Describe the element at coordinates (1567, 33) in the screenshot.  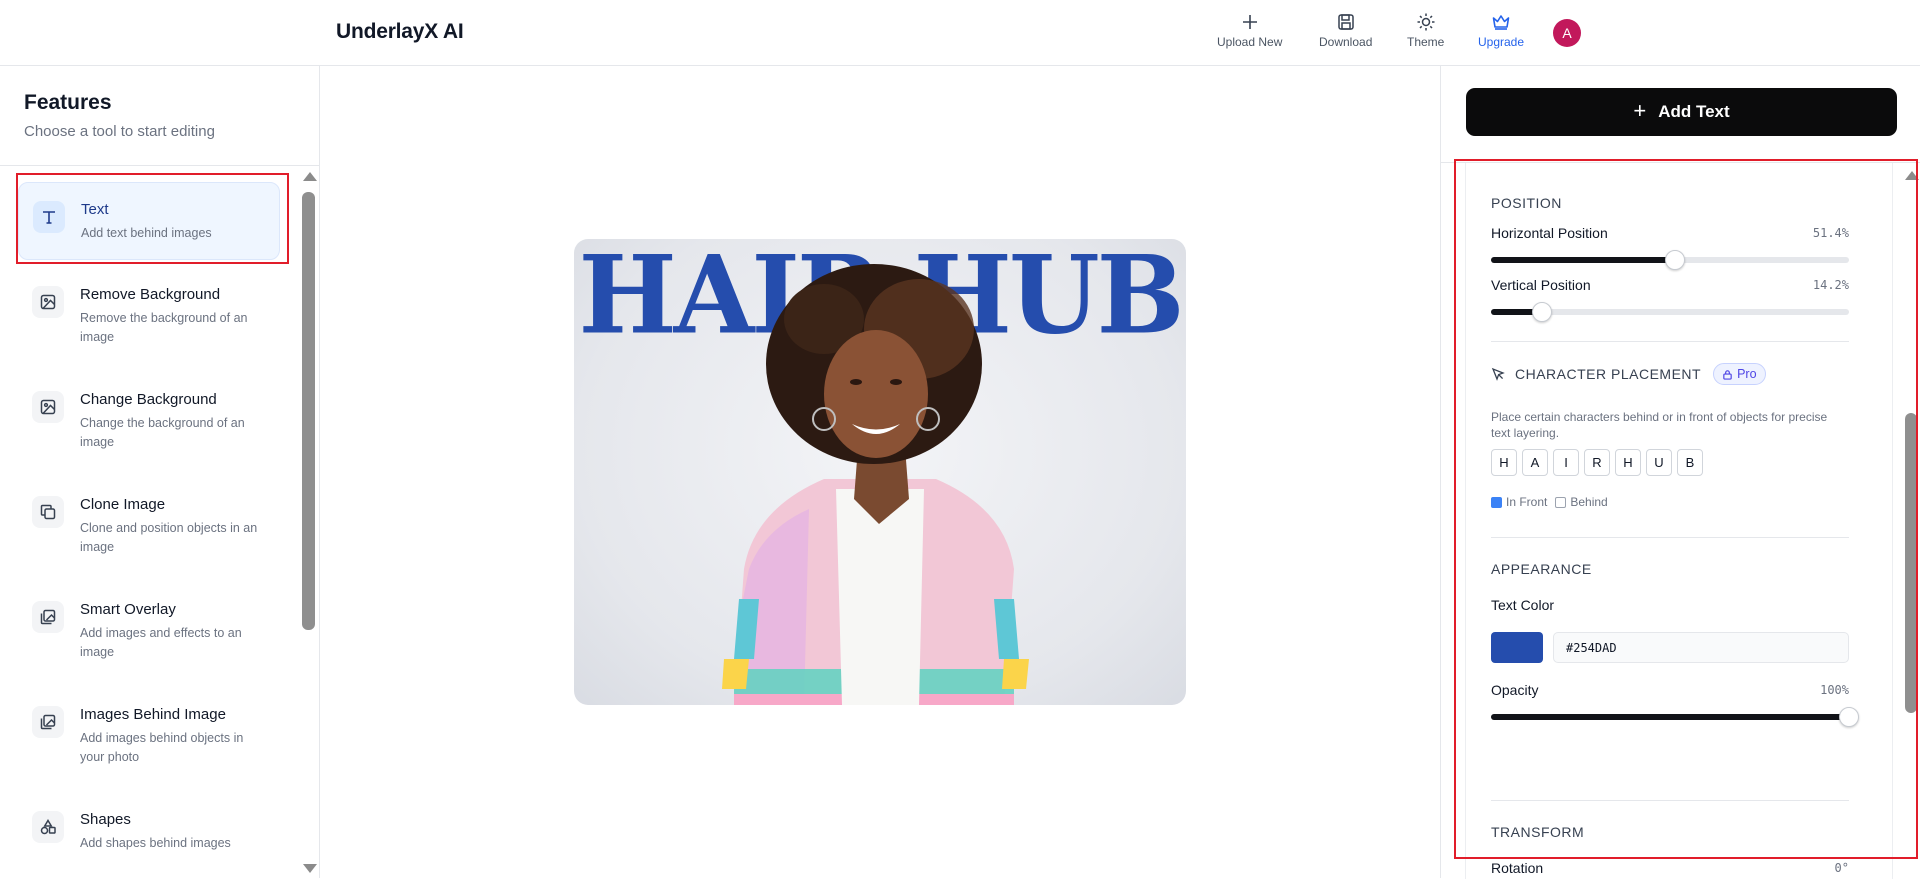
I see `user-avatar: A` at that location.